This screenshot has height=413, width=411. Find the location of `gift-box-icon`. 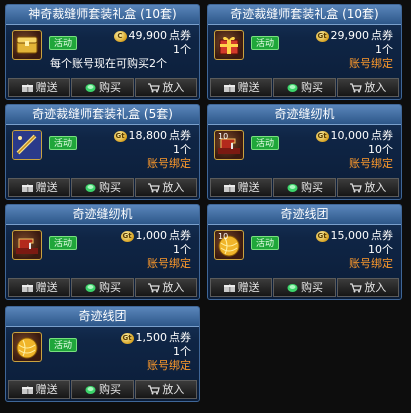

gift-box-icon is located at coordinates (229, 45).